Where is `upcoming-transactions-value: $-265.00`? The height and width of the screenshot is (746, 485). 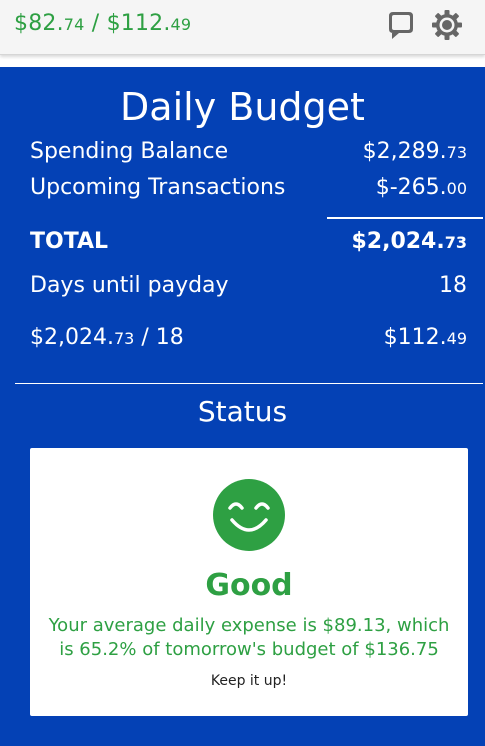
upcoming-transactions-value: $-265.00 is located at coordinates (421, 187).